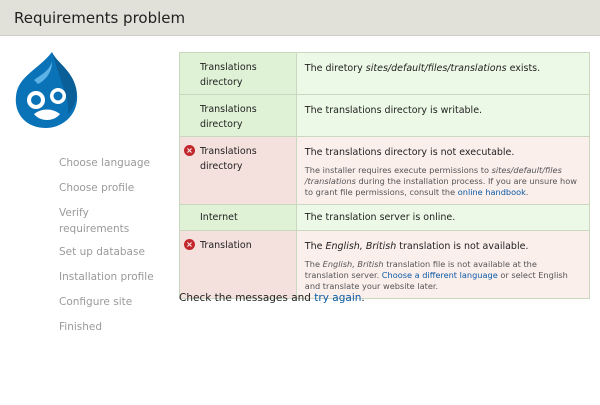 The width and height of the screenshot is (600, 405). Describe the element at coordinates (337, 298) in the screenshot. I see `try-again-link: try again` at that location.